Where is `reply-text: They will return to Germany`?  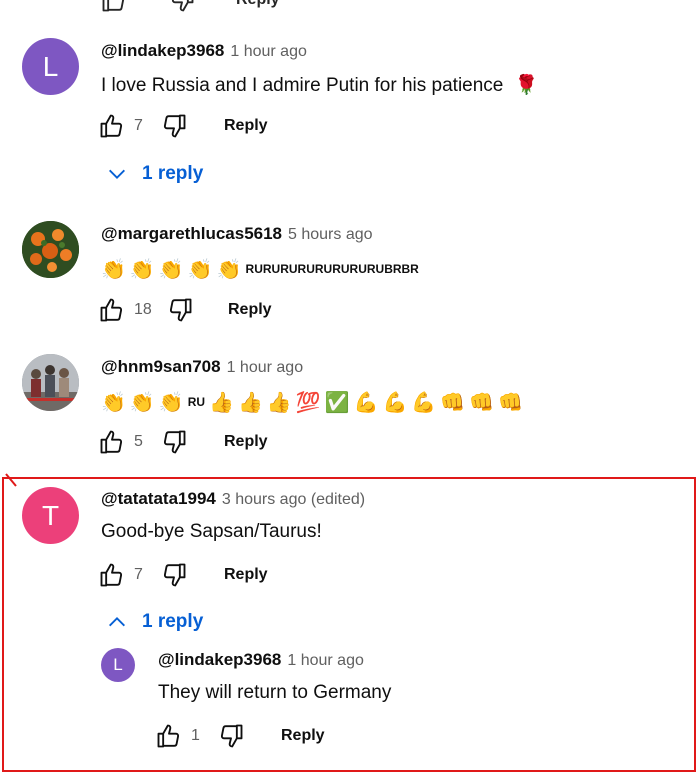 reply-text: They will return to Germany is located at coordinates (275, 692).